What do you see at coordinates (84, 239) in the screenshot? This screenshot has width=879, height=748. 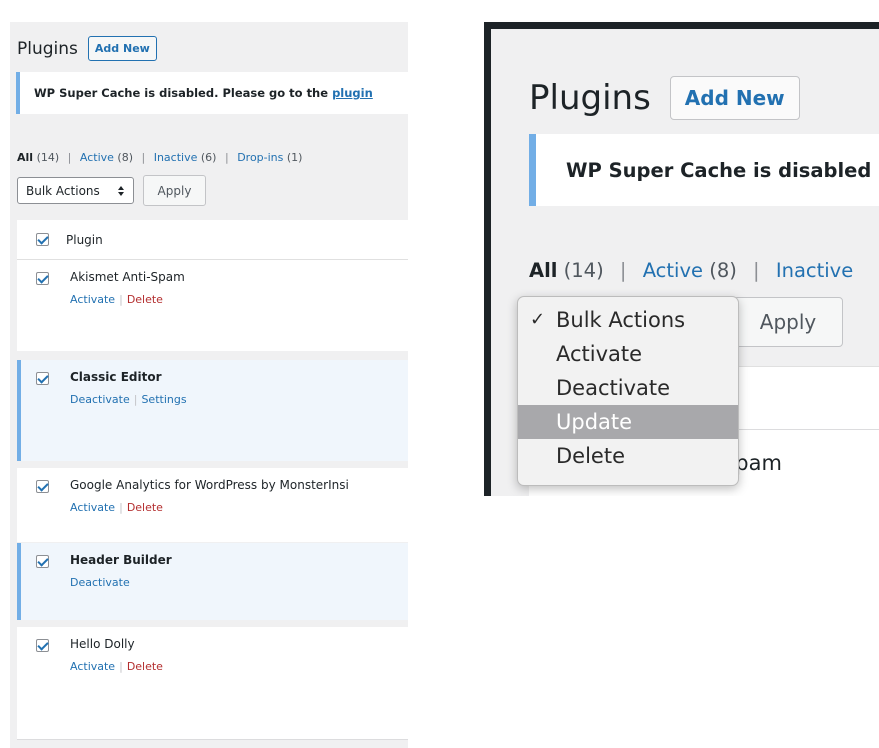 I see `column-plugin: Plugin` at bounding box center [84, 239].